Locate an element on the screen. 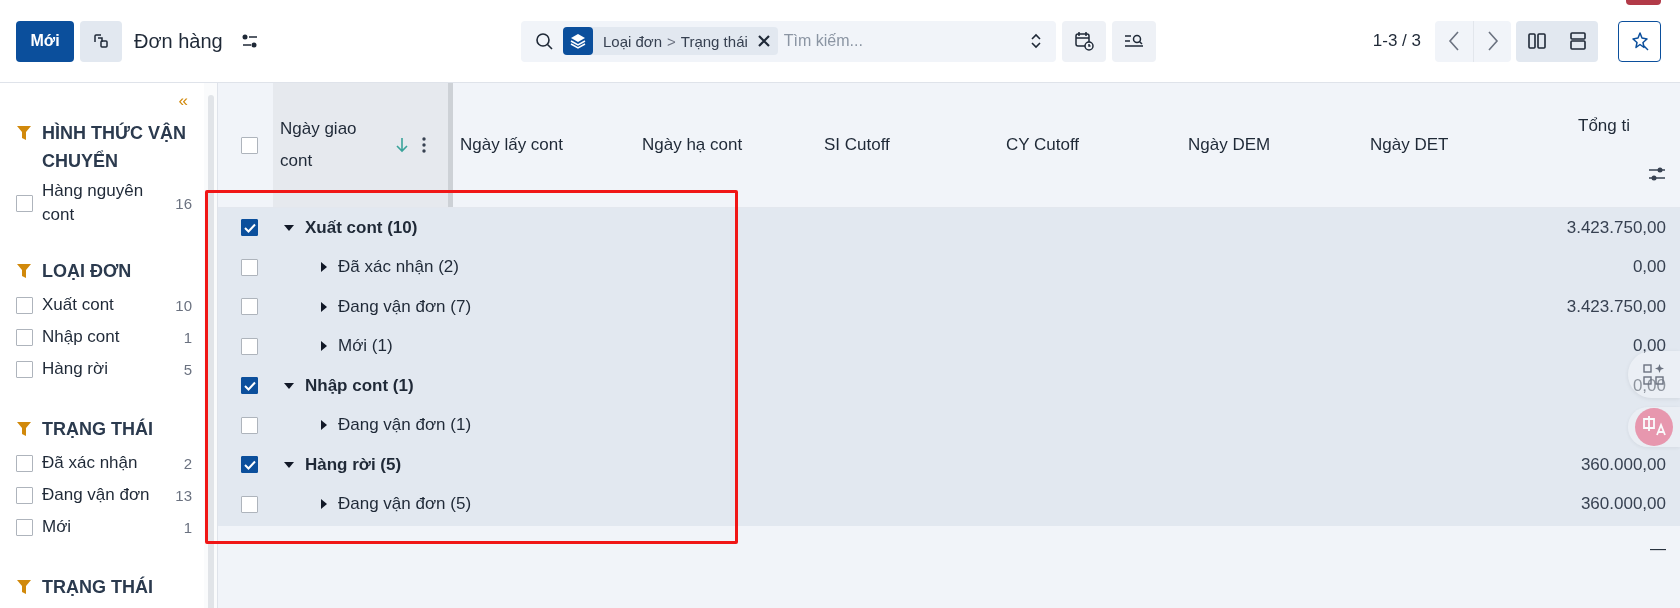  duplicate-button is located at coordinates (101, 41).